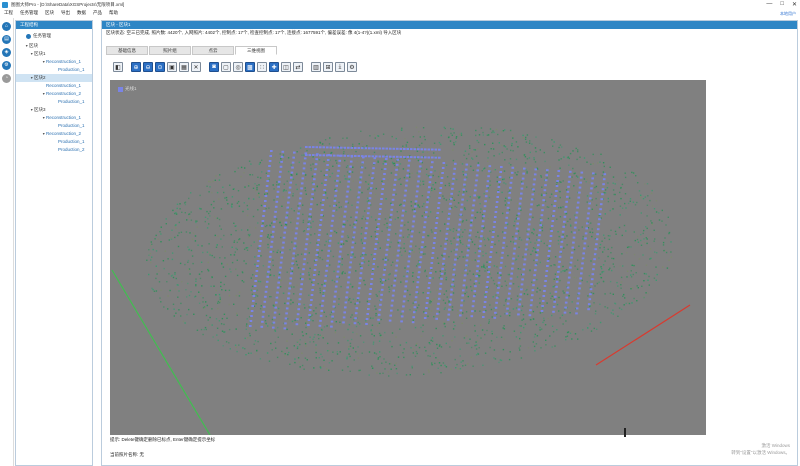 The image size is (800, 466). I want to click on tree-item-label: 区块1, so click(40, 53).